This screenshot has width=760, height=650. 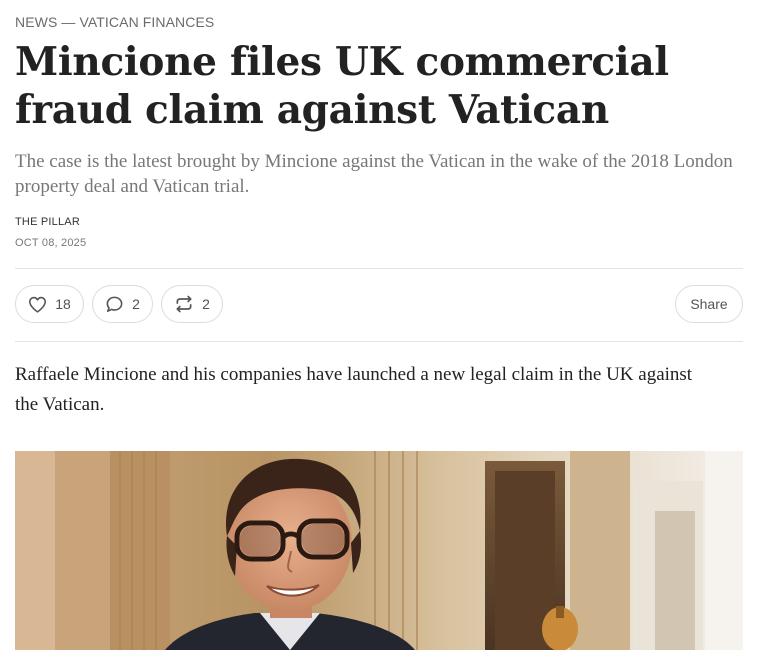 I want to click on section-kicker: NEWS — VATICAN FINANCES, so click(x=114, y=22).